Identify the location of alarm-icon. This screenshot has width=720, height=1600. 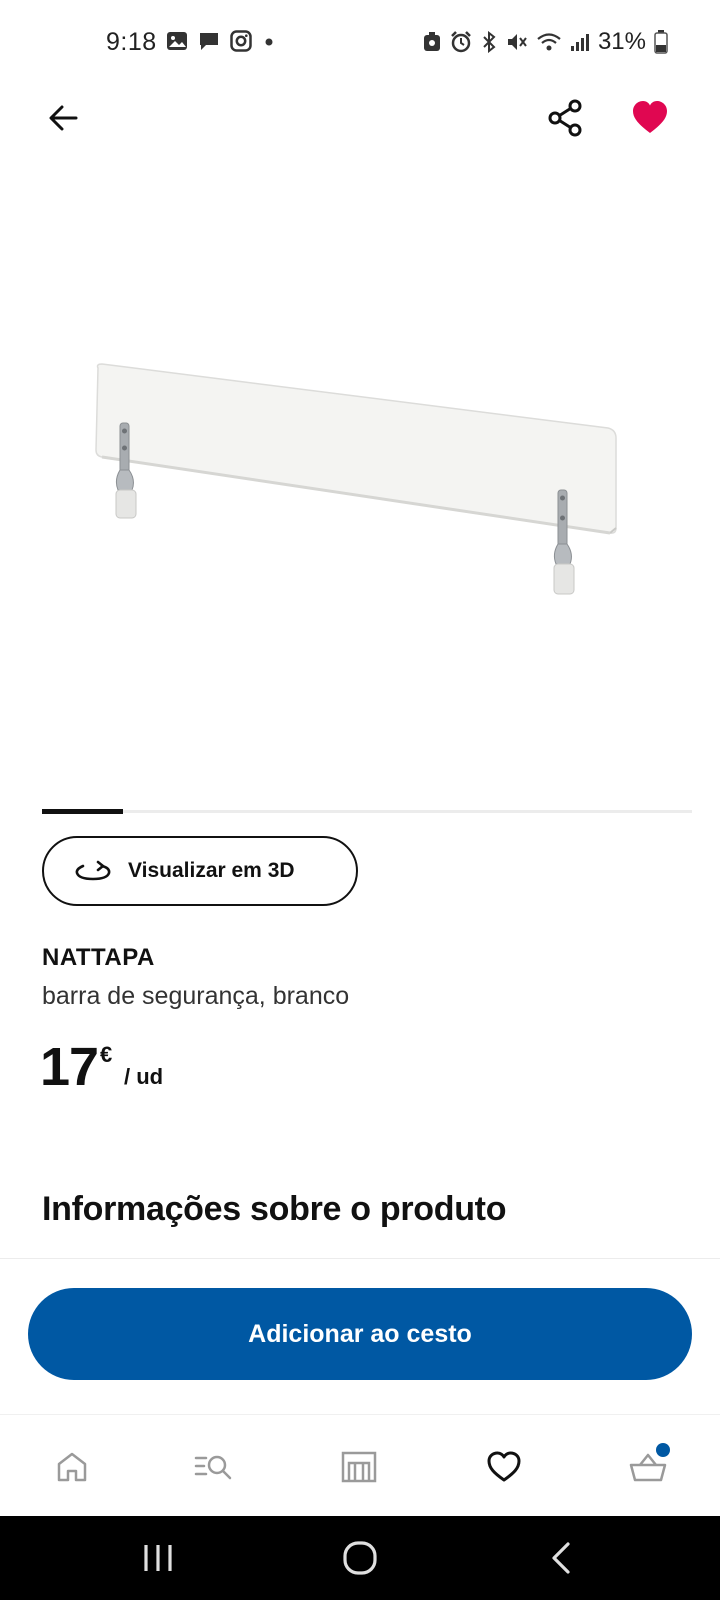
(461, 42).